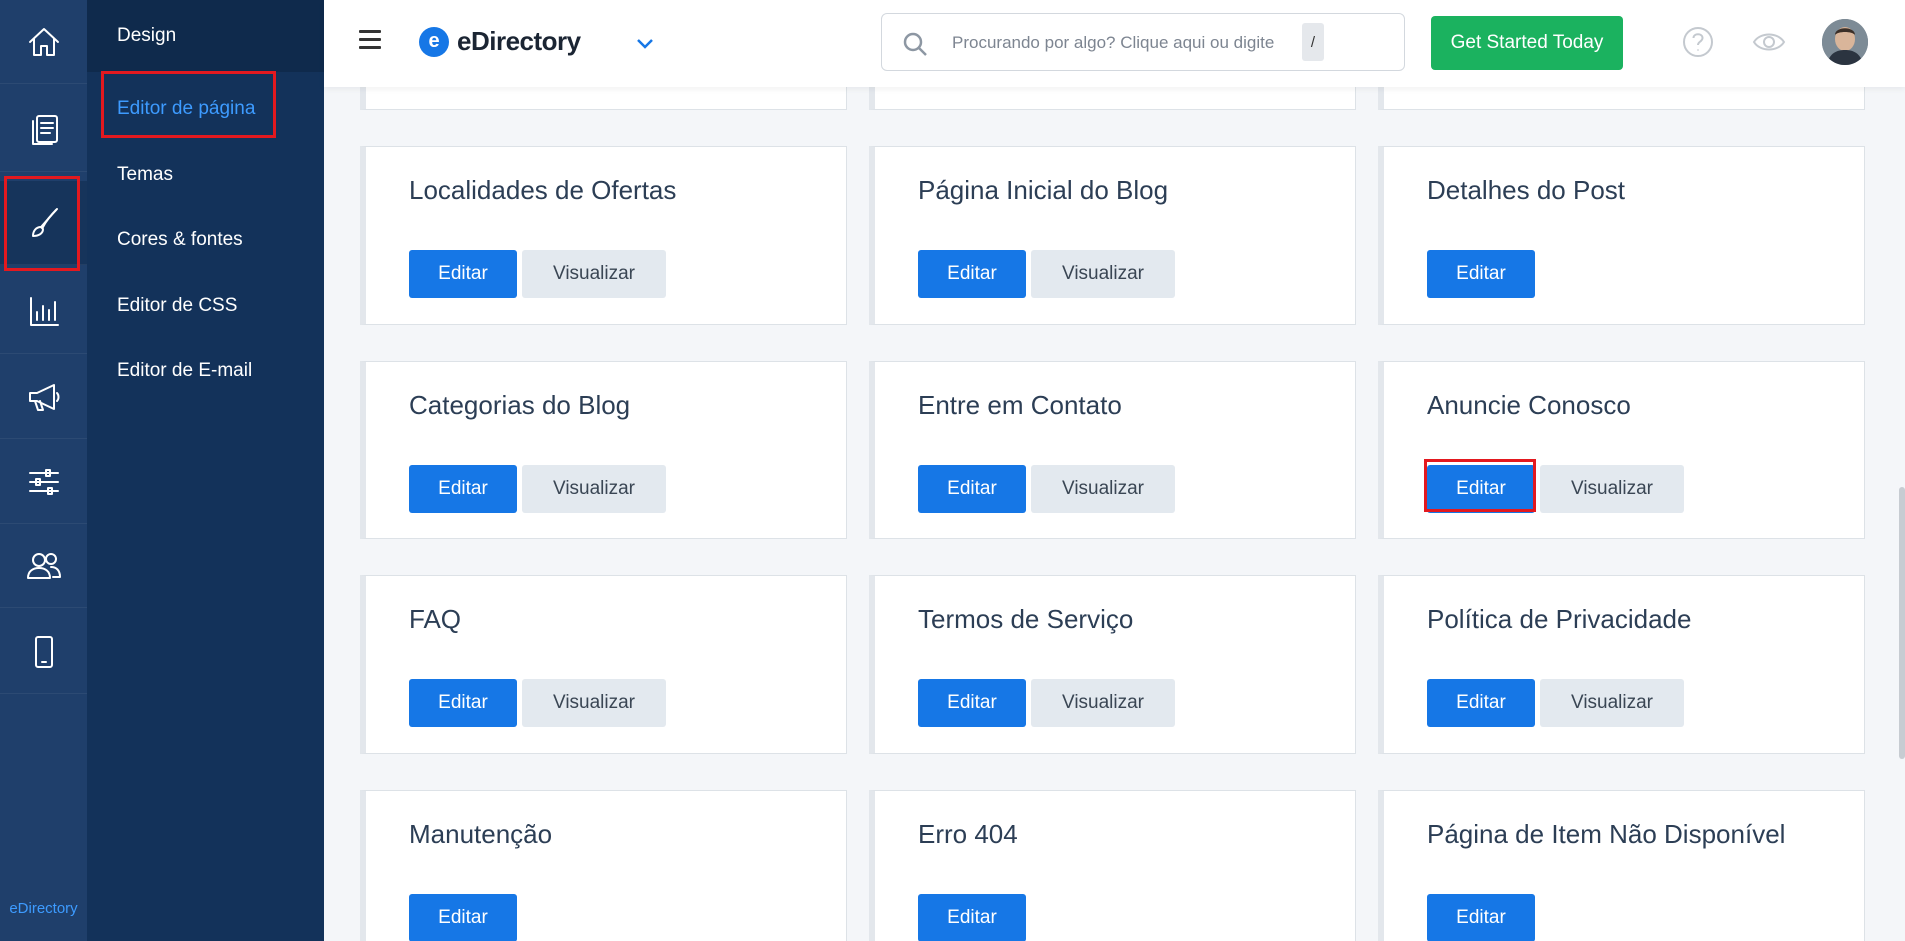  What do you see at coordinates (180, 240) in the screenshot?
I see `submenu-item-colors-fonts: Cores & fontes` at bounding box center [180, 240].